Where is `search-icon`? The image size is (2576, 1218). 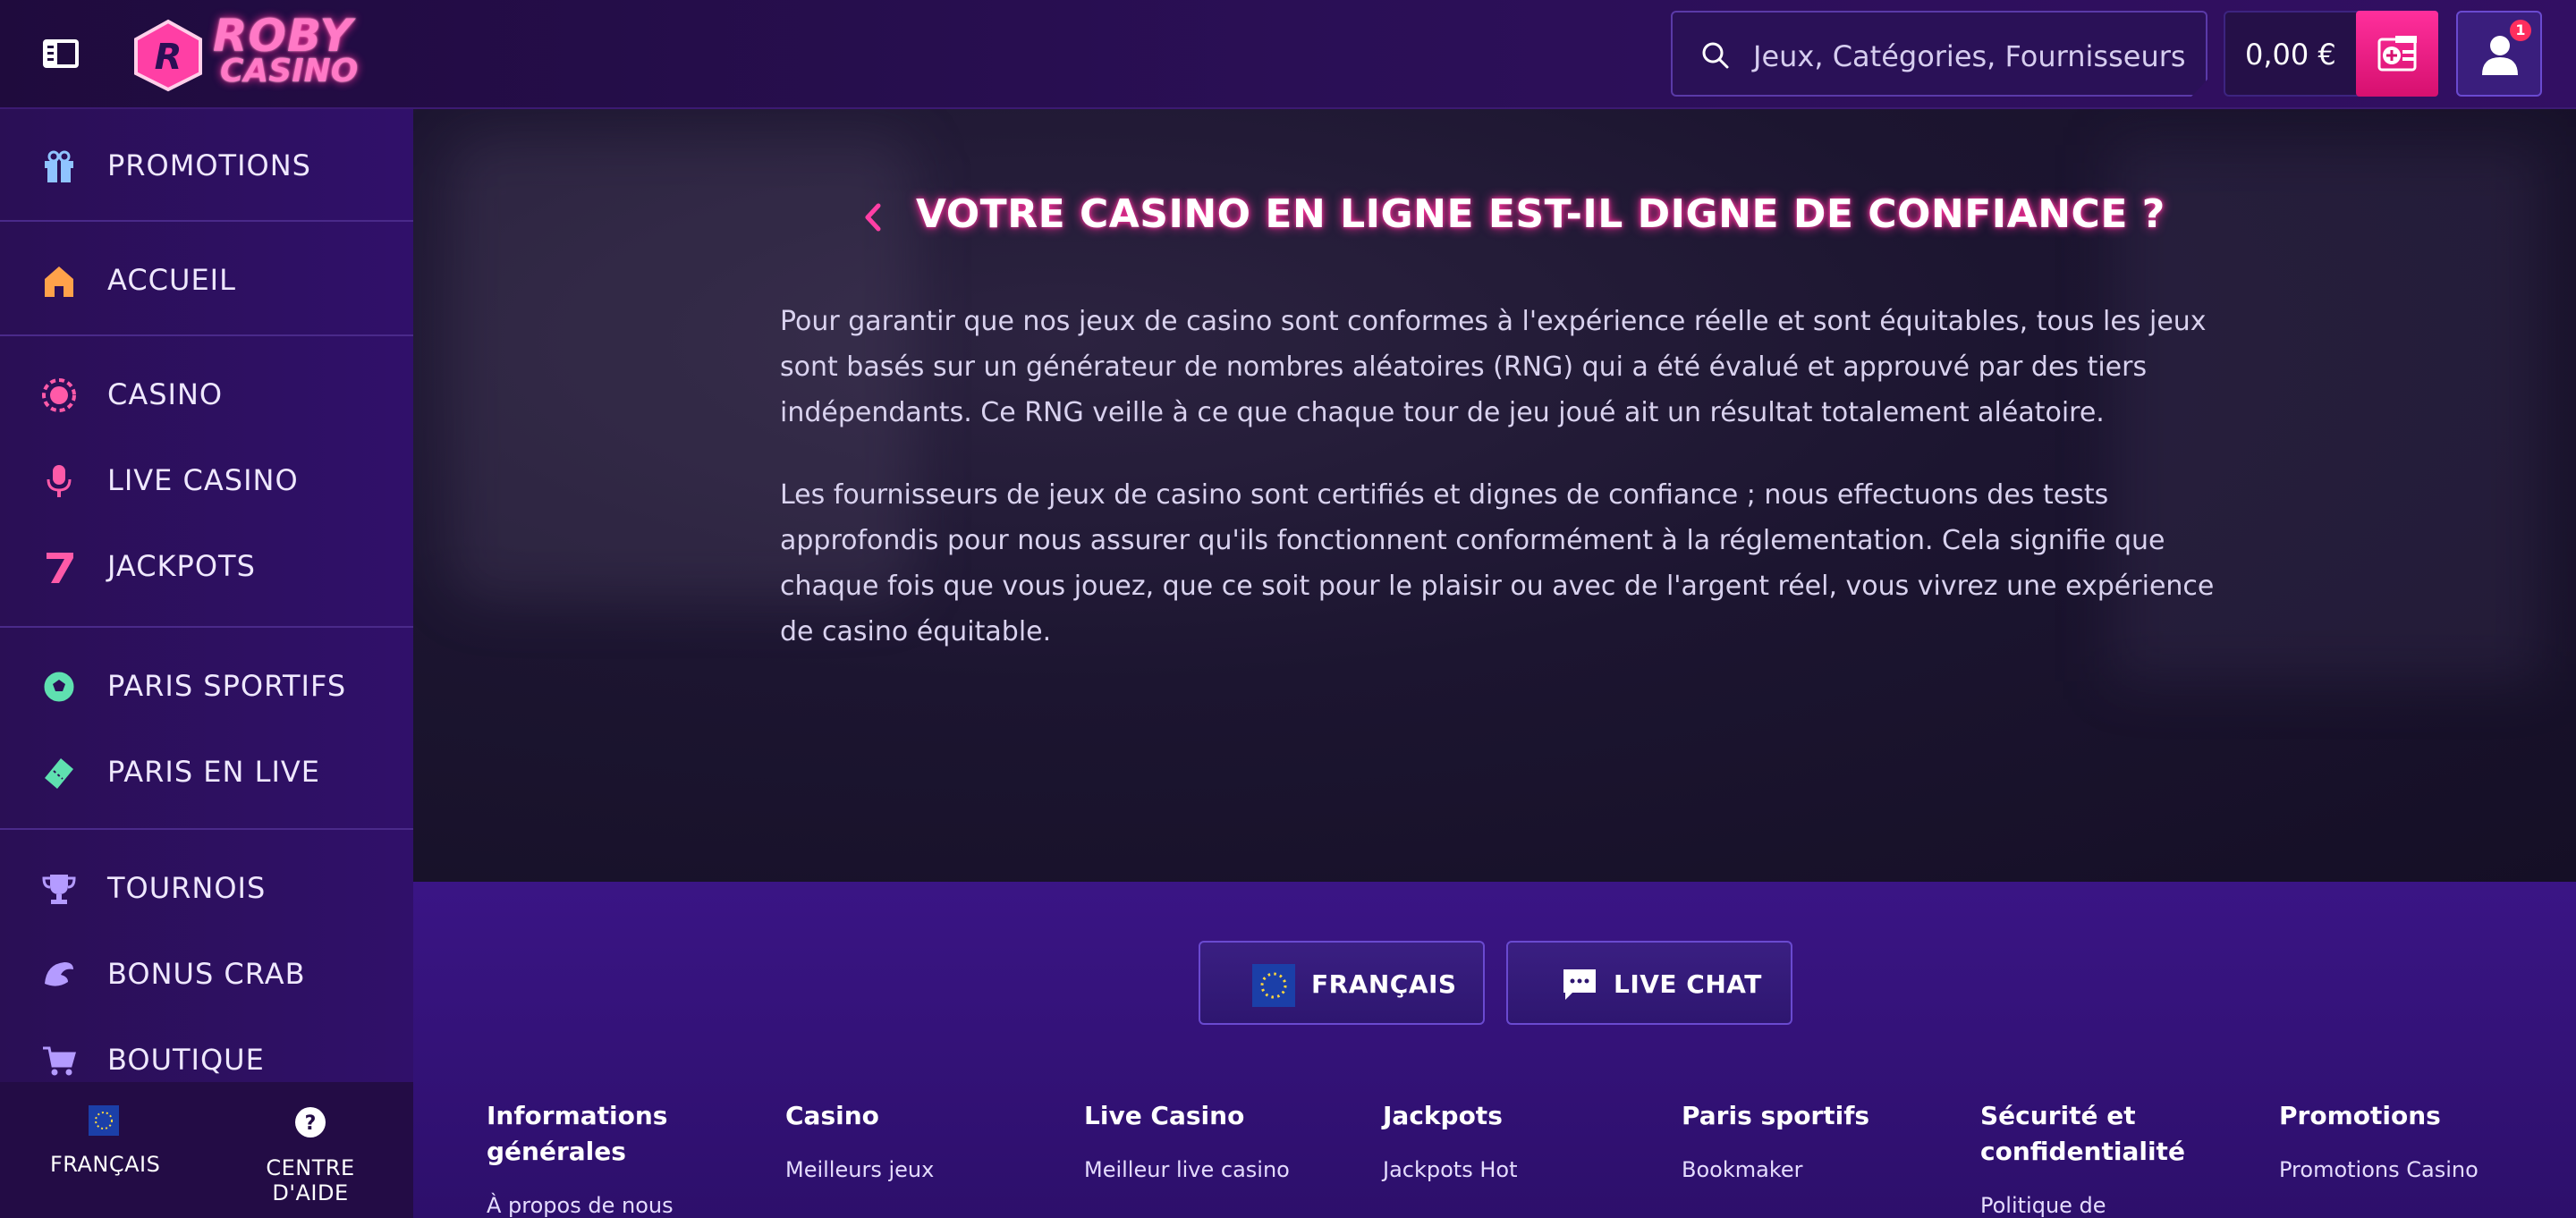 search-icon is located at coordinates (1715, 55).